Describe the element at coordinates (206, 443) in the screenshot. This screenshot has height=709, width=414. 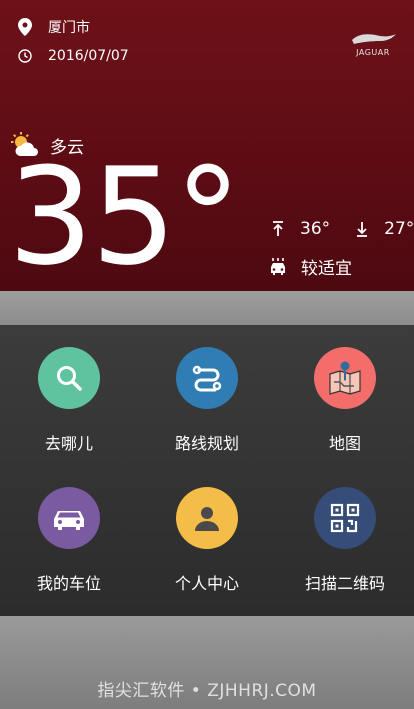
I see `menu-item-label: 路线规划` at that location.